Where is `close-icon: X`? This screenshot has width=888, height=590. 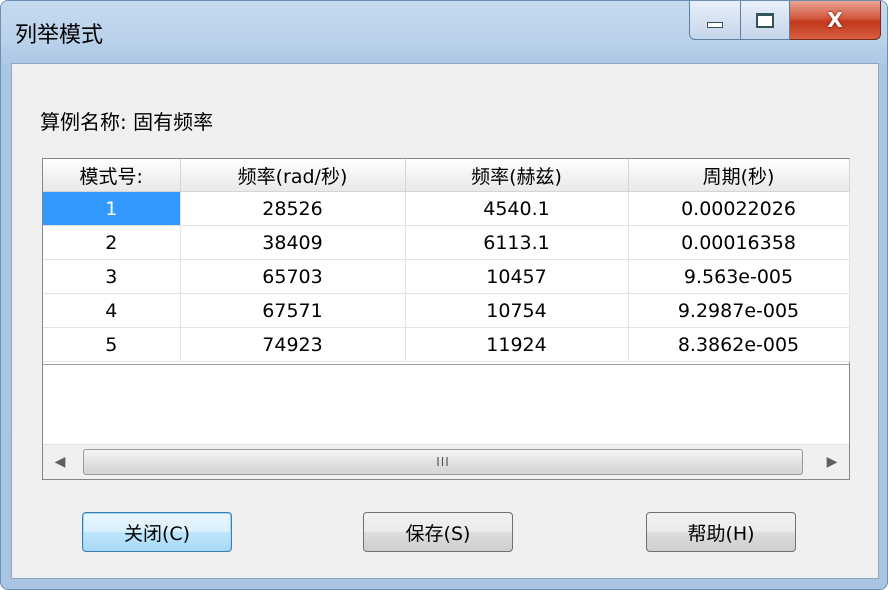
close-icon: X is located at coordinates (835, 20).